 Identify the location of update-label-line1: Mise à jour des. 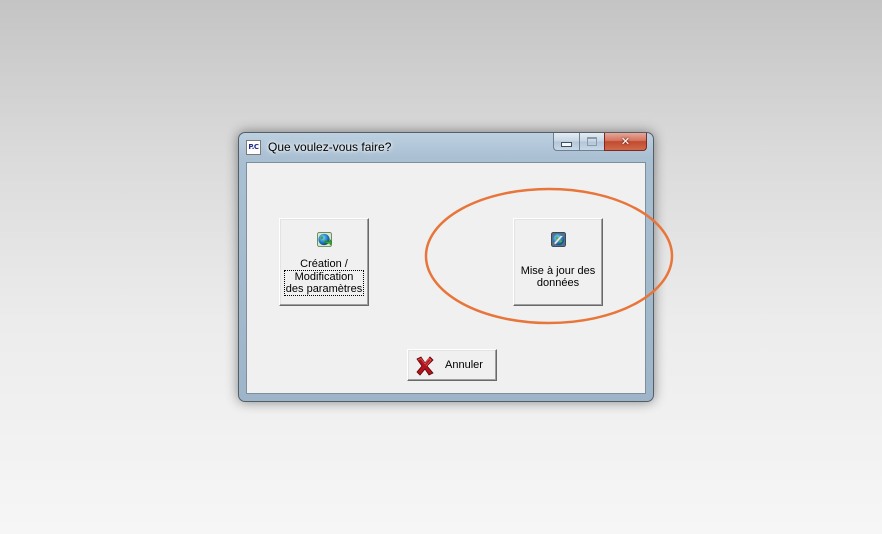
(558, 271).